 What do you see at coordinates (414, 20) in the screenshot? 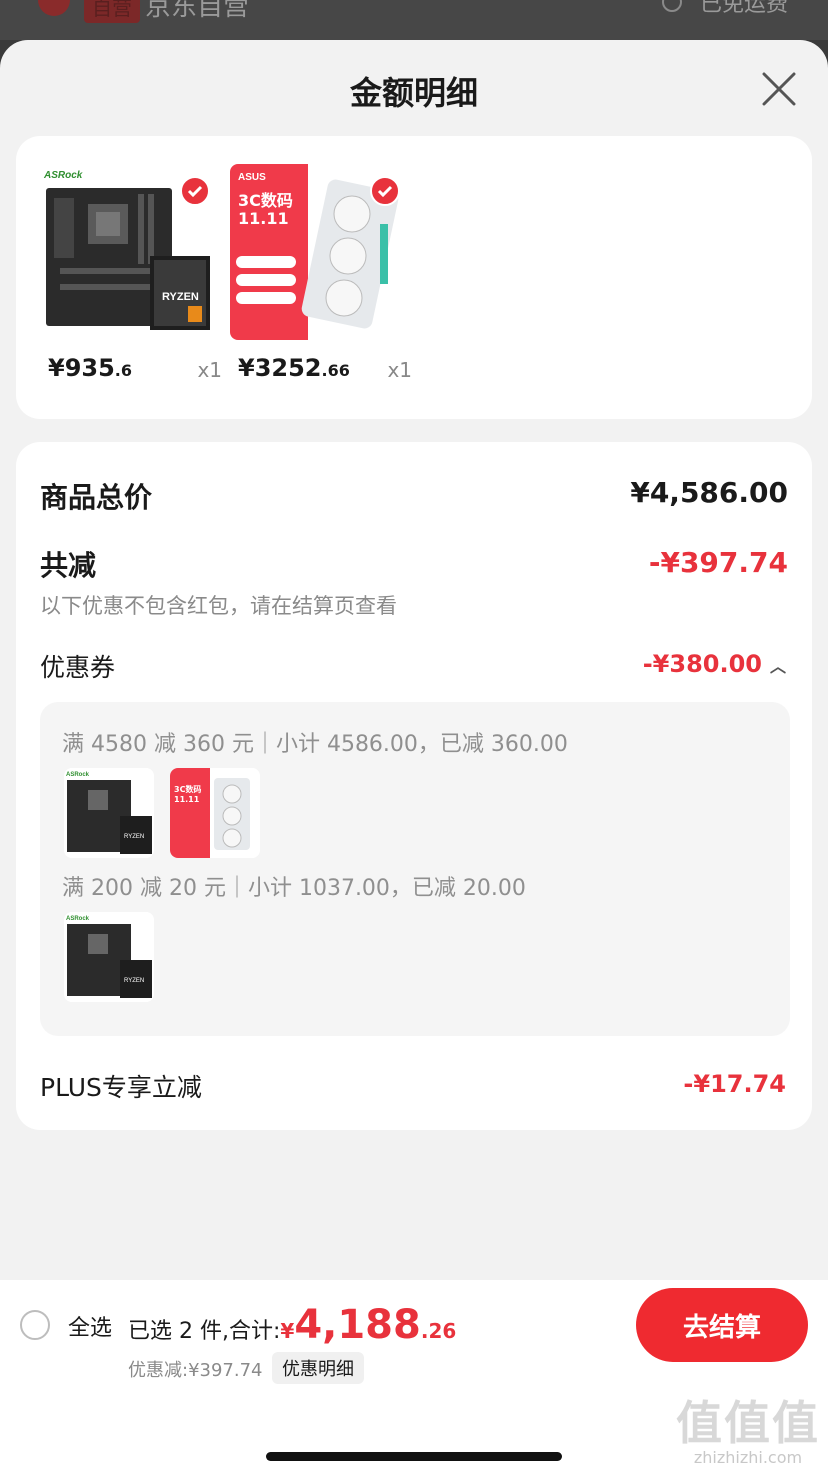
I see `background-header: 自营 京东自营 已免运费` at bounding box center [414, 20].